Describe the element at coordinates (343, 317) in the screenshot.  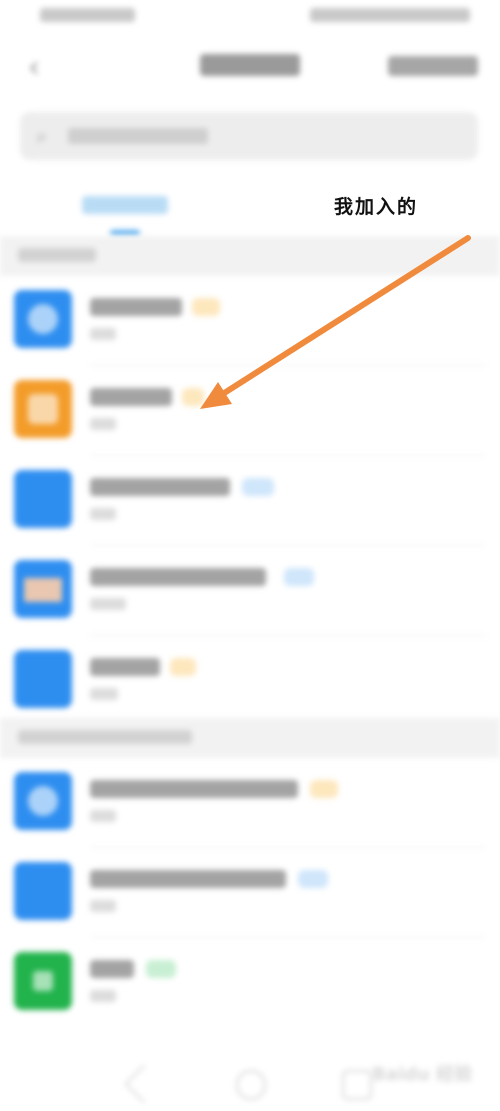
I see `arrow-shaft` at that location.